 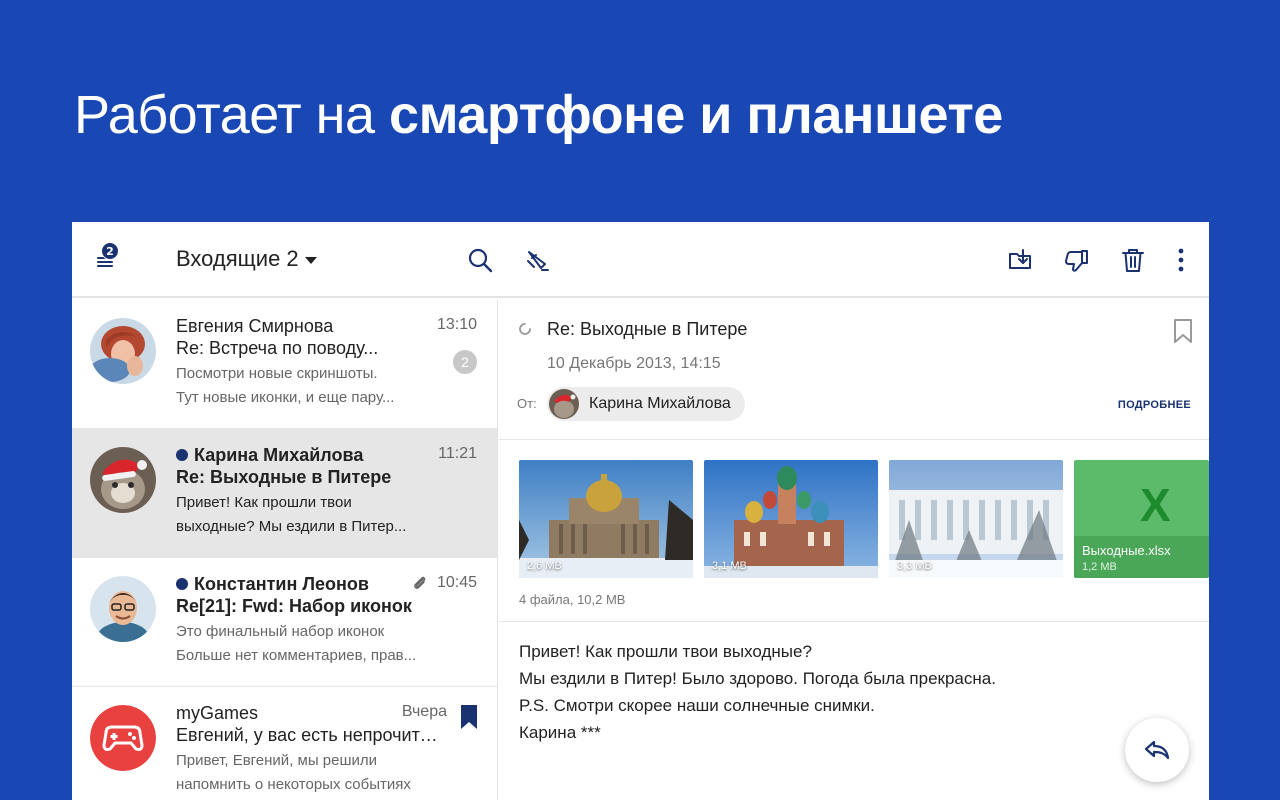 I want to click on body-line: Карина ***, so click(x=560, y=732).